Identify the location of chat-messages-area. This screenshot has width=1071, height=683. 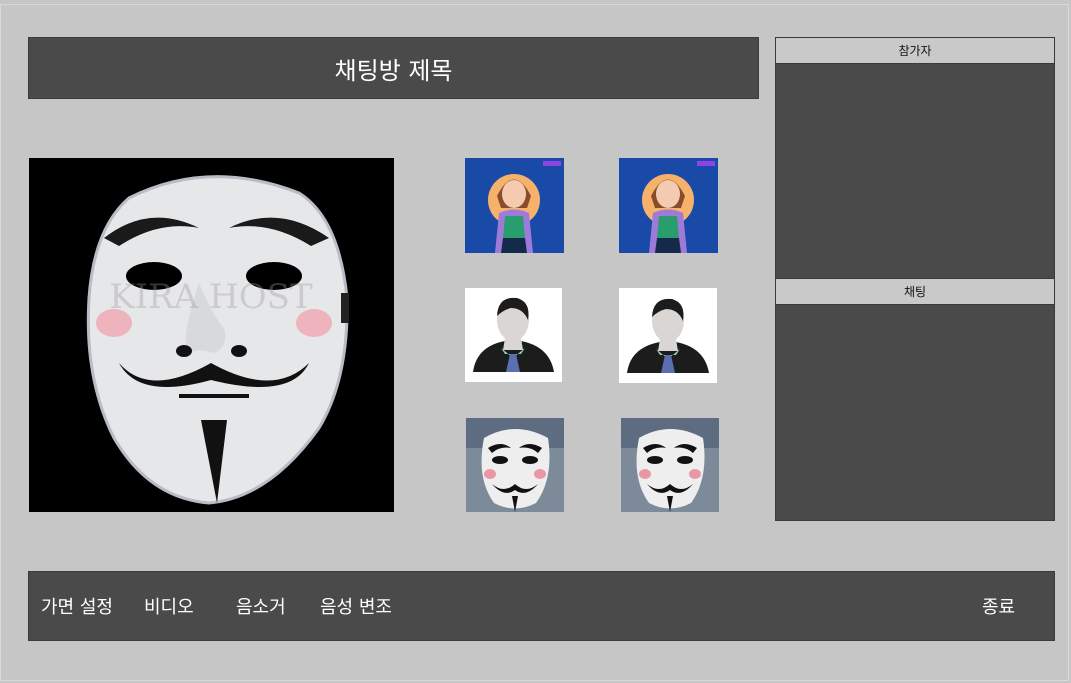
(915, 412).